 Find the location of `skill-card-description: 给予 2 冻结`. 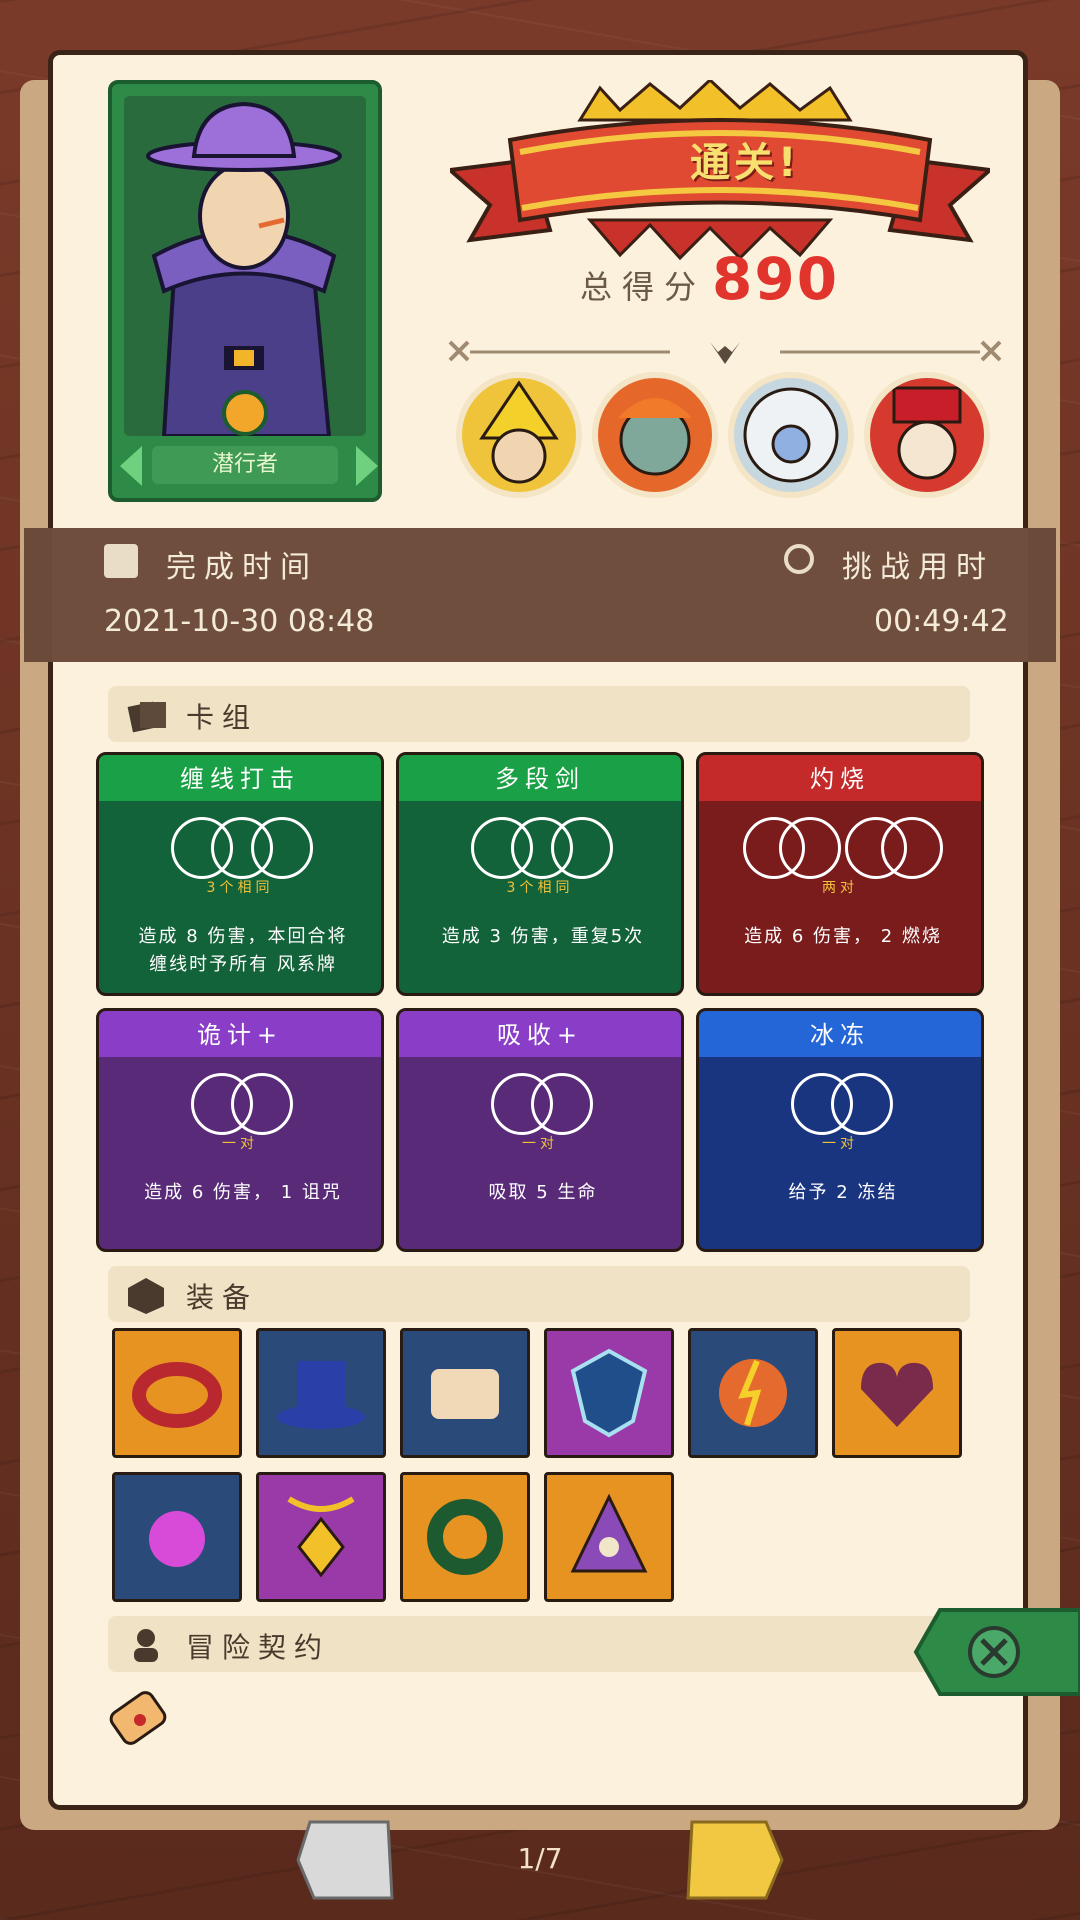

skill-card-description: 给予 2 冻结 is located at coordinates (843, 1192).